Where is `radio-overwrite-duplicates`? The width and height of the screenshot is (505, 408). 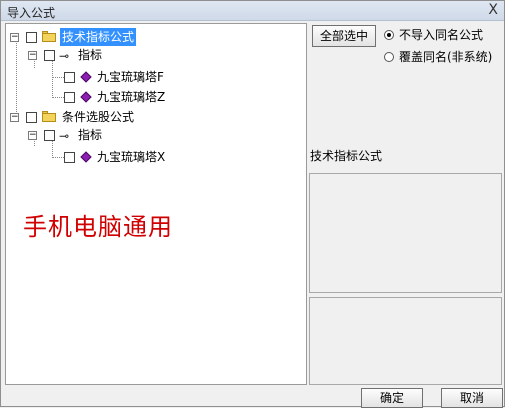
radio-overwrite-duplicates is located at coordinates (389, 57).